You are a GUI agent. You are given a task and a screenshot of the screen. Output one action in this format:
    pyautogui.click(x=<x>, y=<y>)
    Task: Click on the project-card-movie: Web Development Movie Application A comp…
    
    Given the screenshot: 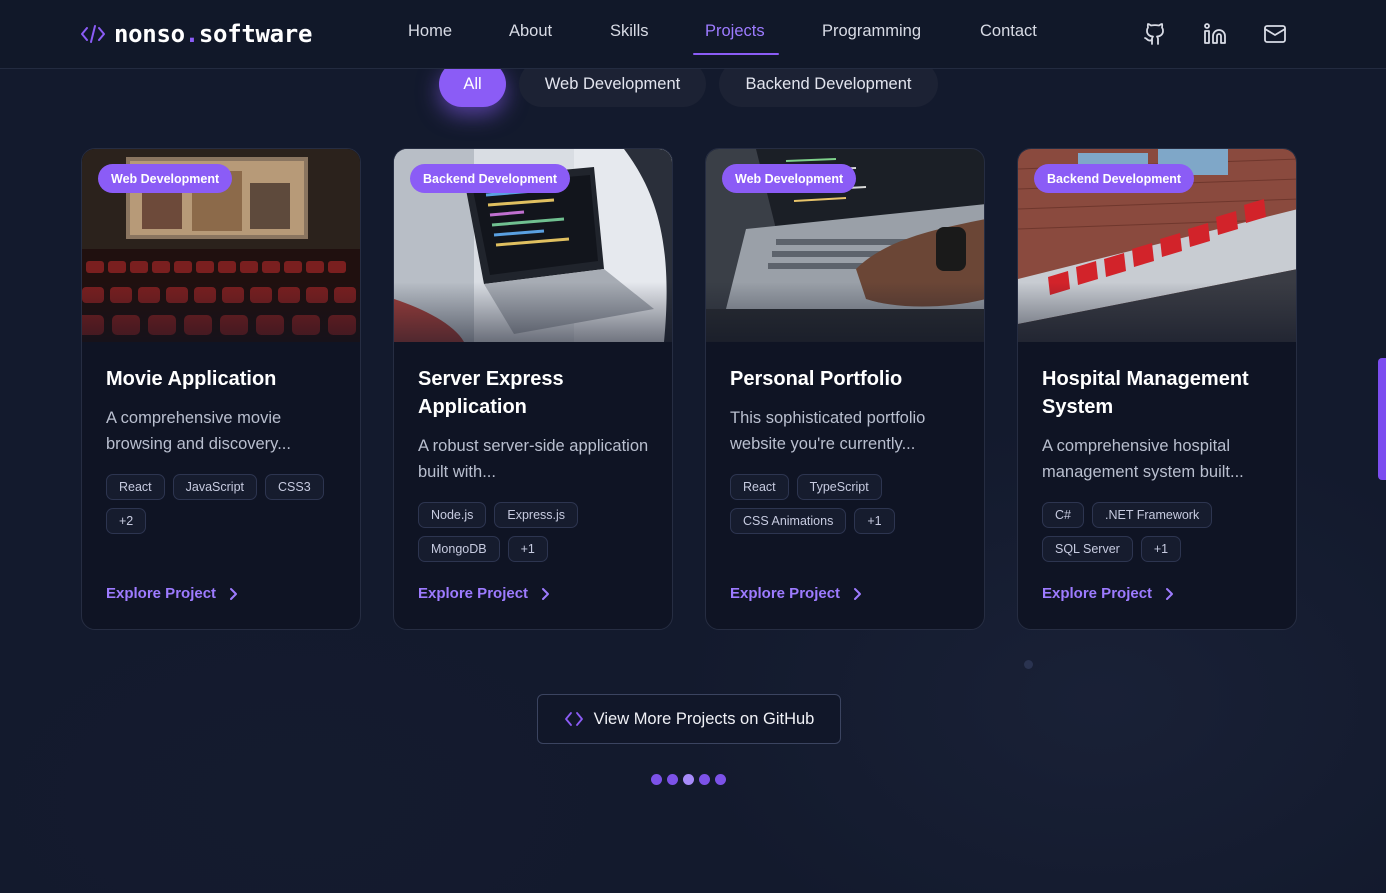 What is the action you would take?
    pyautogui.click(x=221, y=389)
    